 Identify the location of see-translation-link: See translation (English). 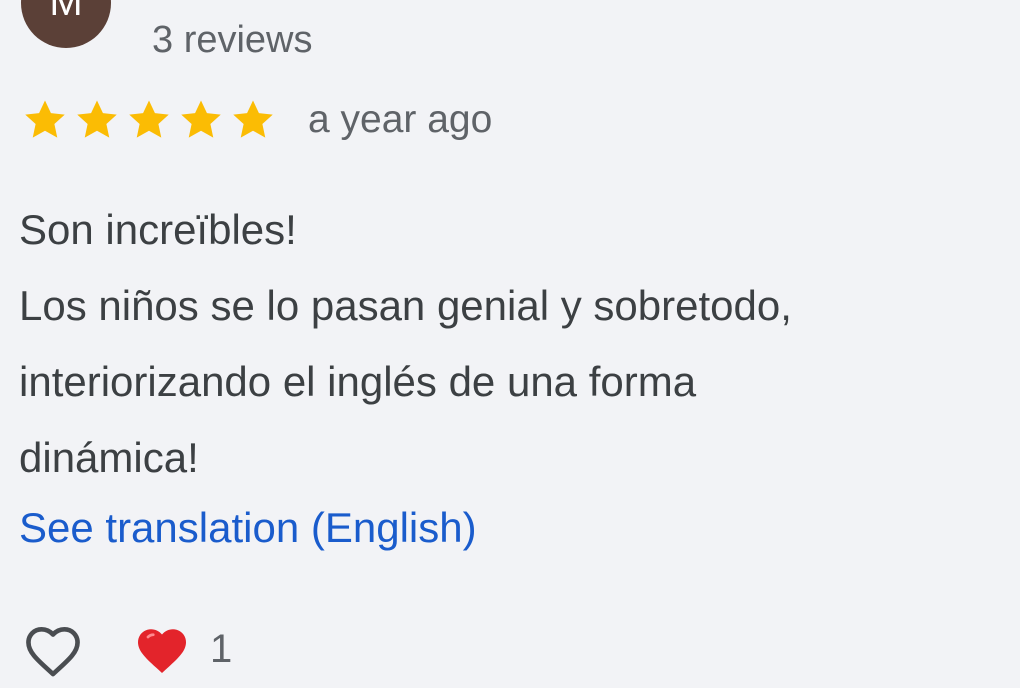
(248, 528).